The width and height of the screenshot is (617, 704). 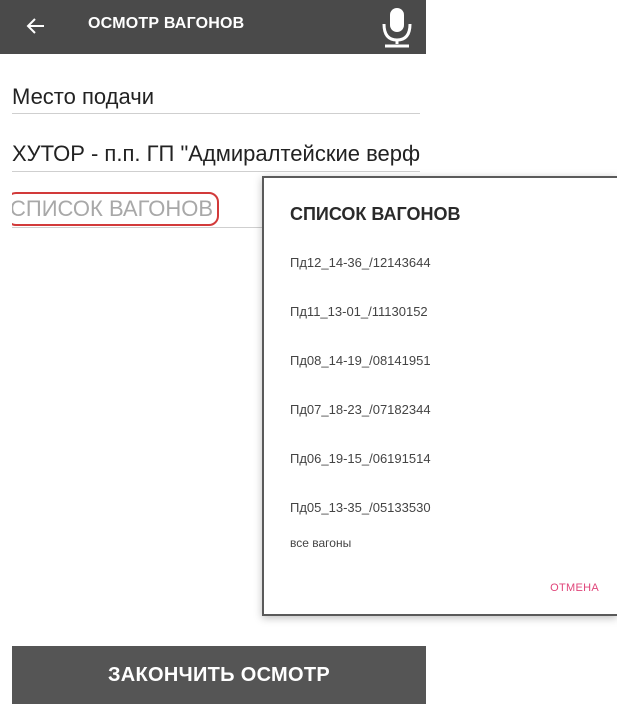 What do you see at coordinates (36, 26) in the screenshot?
I see `back-arrow-icon` at bounding box center [36, 26].